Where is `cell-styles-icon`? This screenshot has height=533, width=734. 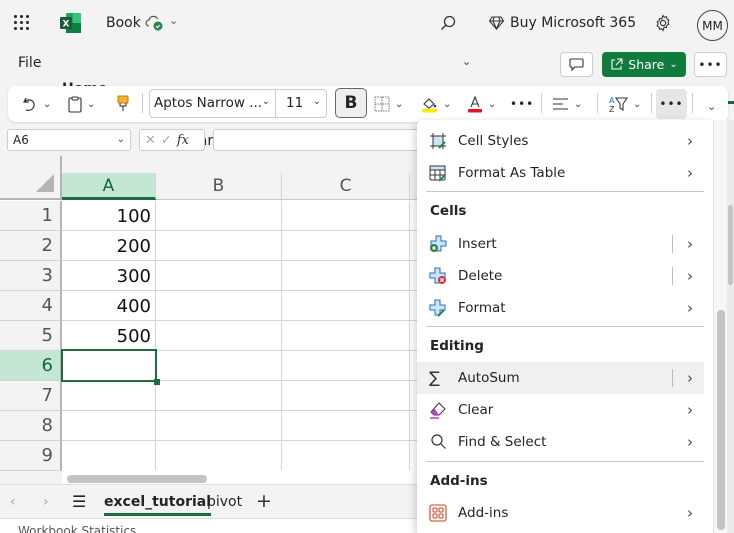
cell-styles-icon is located at coordinates (438, 141).